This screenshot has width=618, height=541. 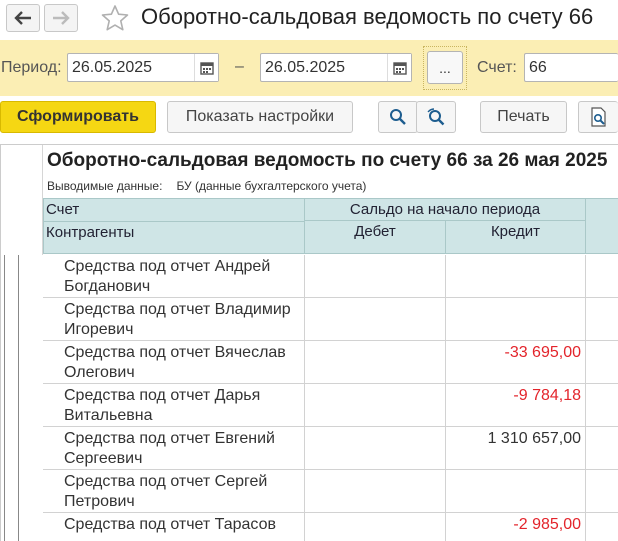 I want to click on output-data-value: БУ (данные бухгалтерского учета), so click(x=271, y=186).